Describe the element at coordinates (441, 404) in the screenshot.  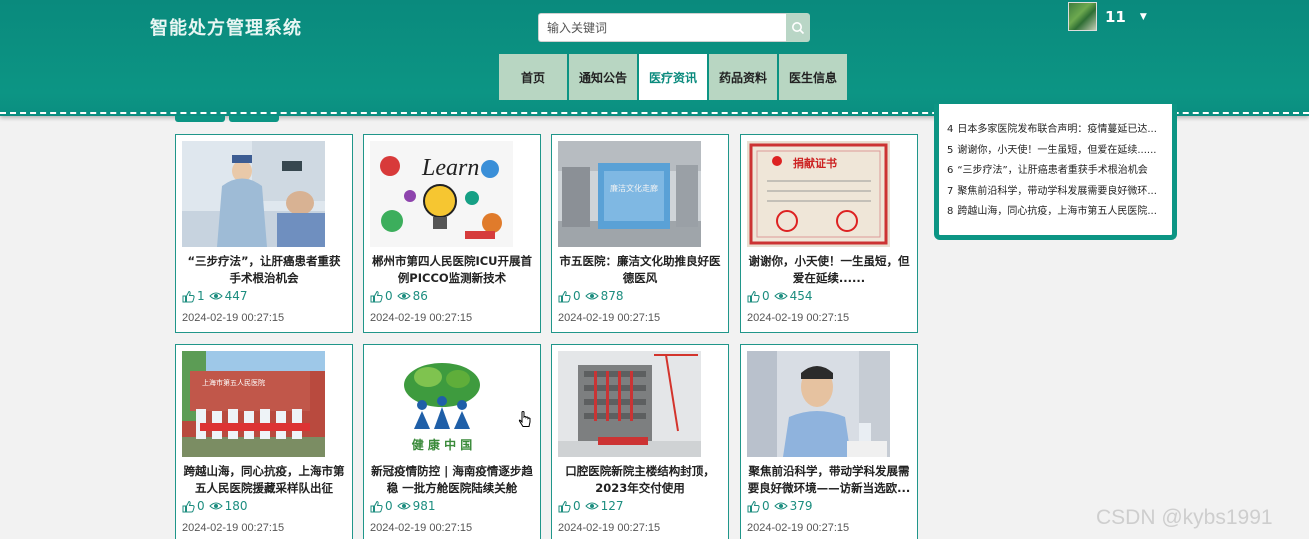
I see `article-thumbnail: 健 康 中 国` at that location.